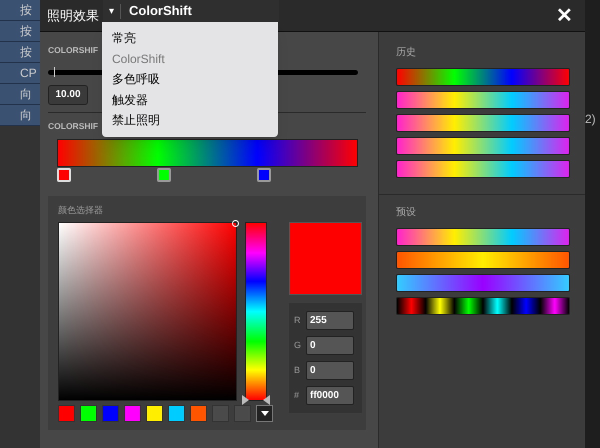 Image resolution: width=600 pixels, height=448 pixels. I want to click on list-row: CP, so click(20, 73).